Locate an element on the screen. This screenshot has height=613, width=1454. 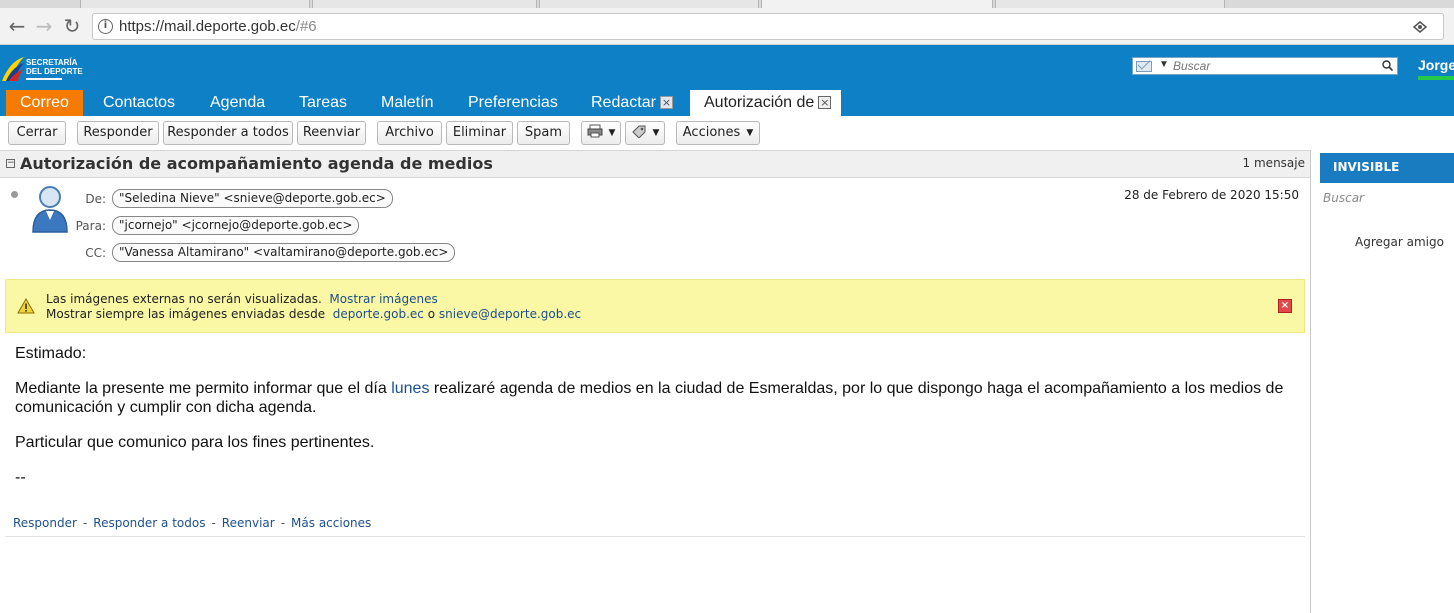
reload-icon: ↻ is located at coordinates (72, 26).